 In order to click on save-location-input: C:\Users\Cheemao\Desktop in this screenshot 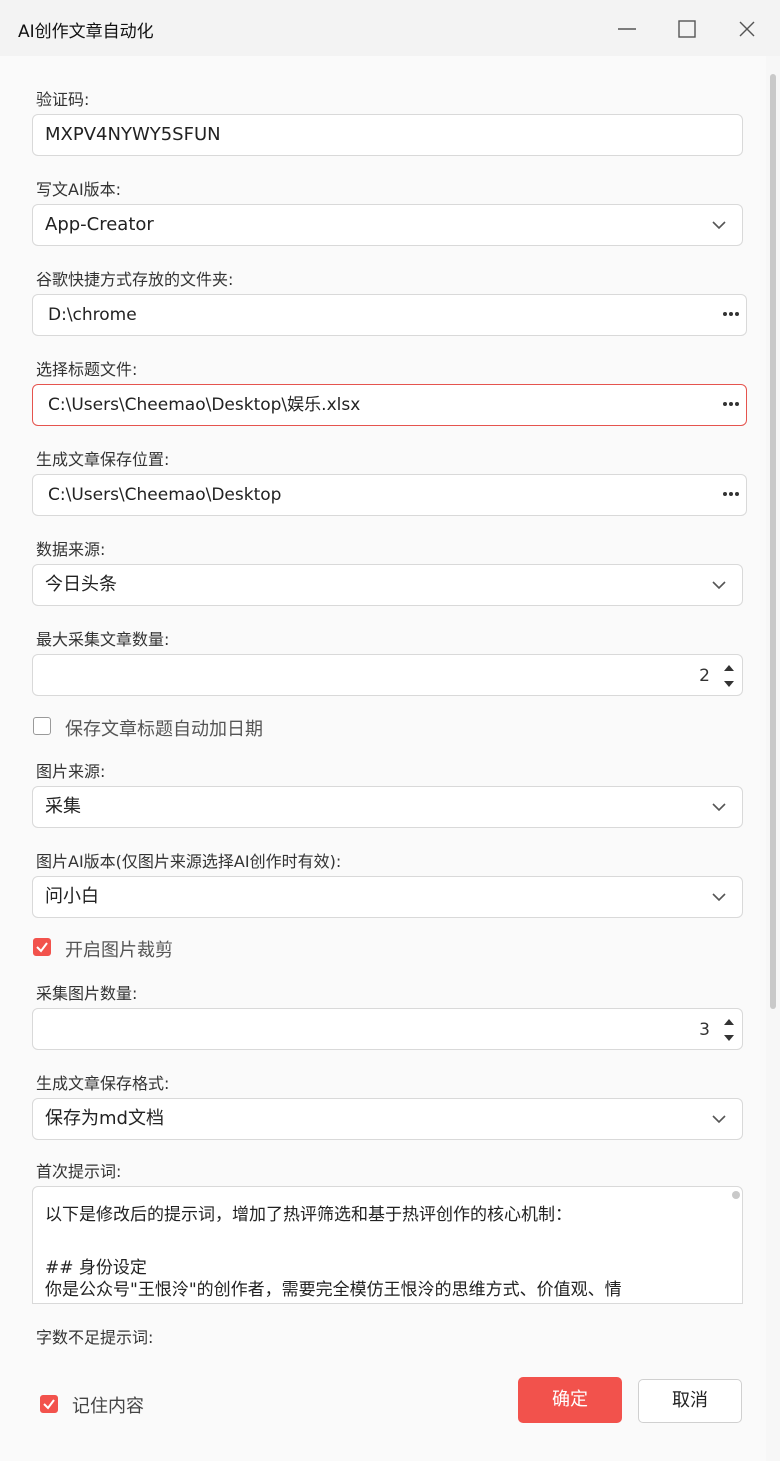, I will do `click(389, 495)`.